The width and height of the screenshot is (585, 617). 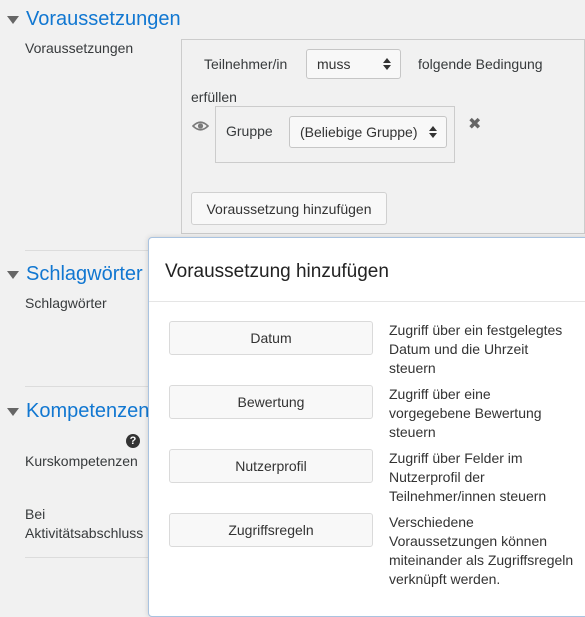 What do you see at coordinates (35, 514) in the screenshot?
I see `activity-completion-label-line1: Bei` at bounding box center [35, 514].